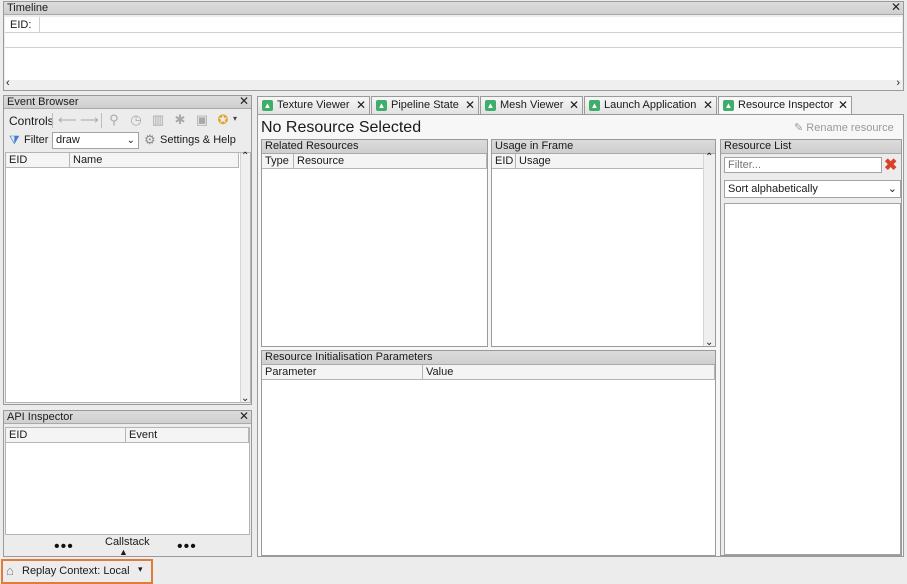 This screenshot has width=907, height=584. I want to click on column-header-name: Name, so click(154, 160).